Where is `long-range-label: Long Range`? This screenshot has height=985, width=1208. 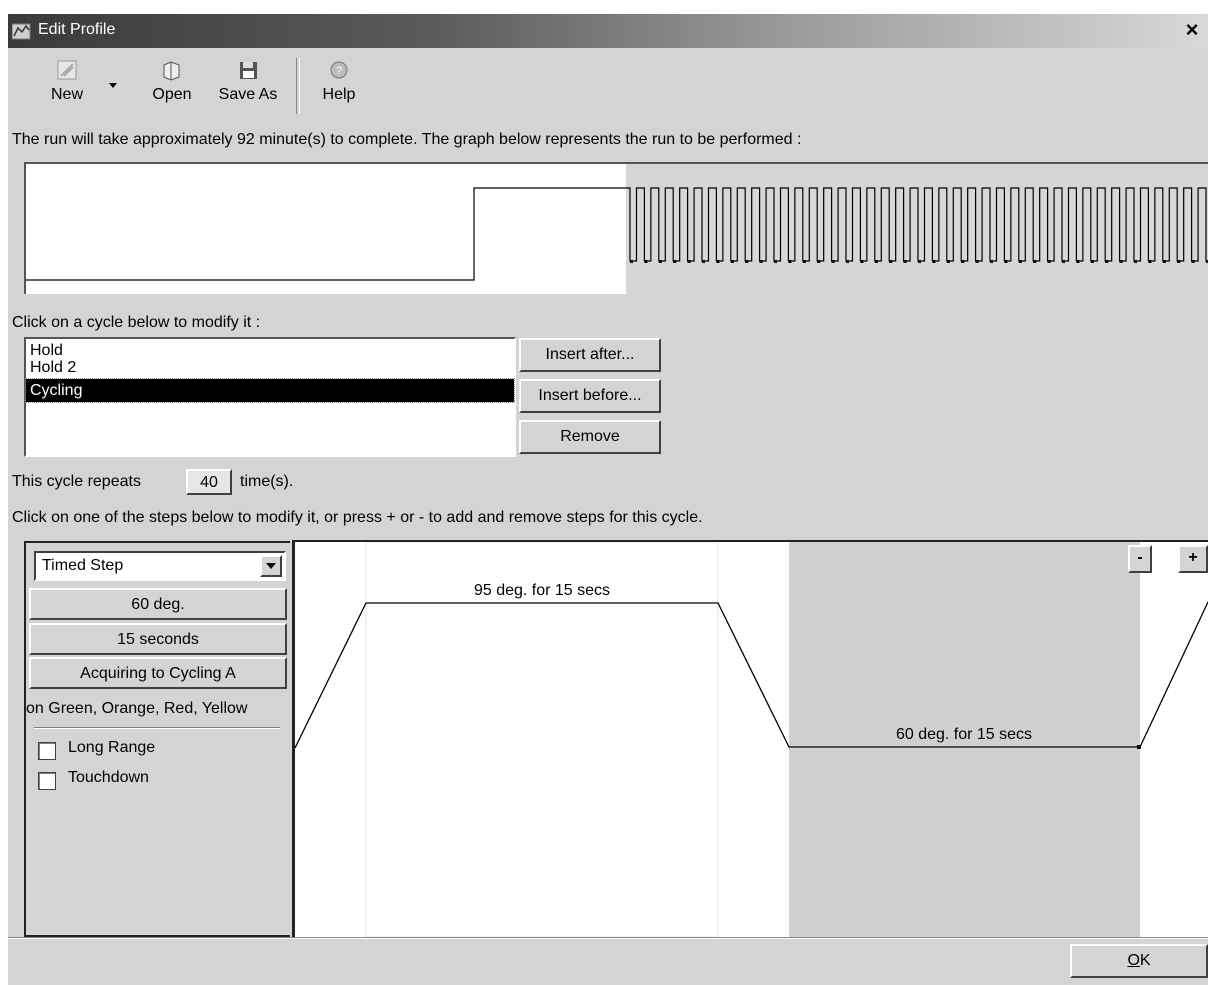
long-range-label: Long Range is located at coordinates (112, 747).